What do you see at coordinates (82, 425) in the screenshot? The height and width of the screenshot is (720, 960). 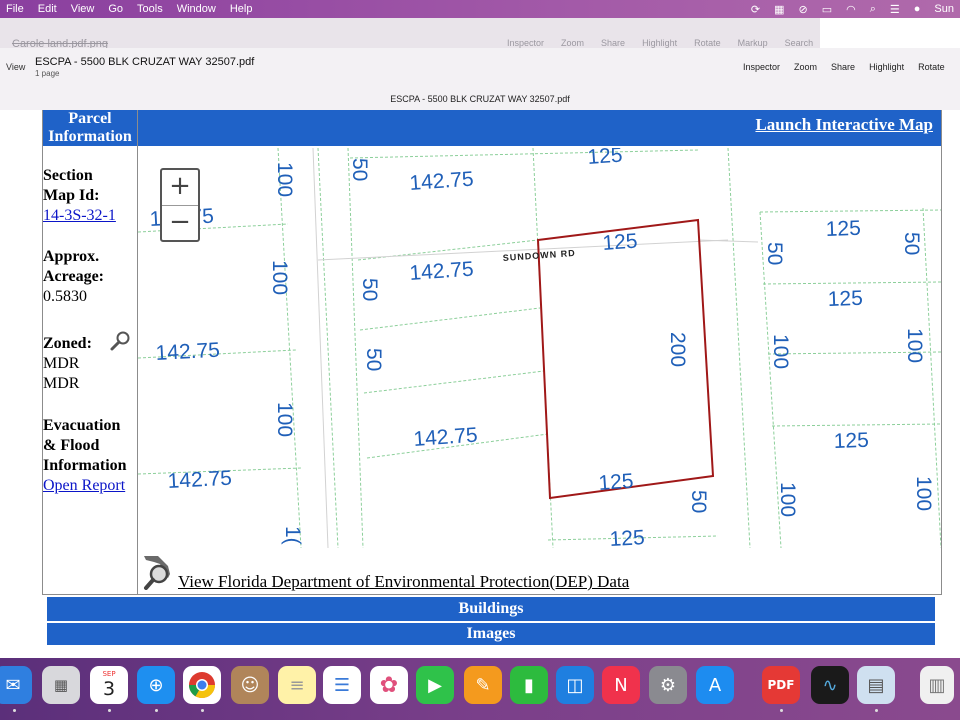 I see `evac-label1: Evacuation` at bounding box center [82, 425].